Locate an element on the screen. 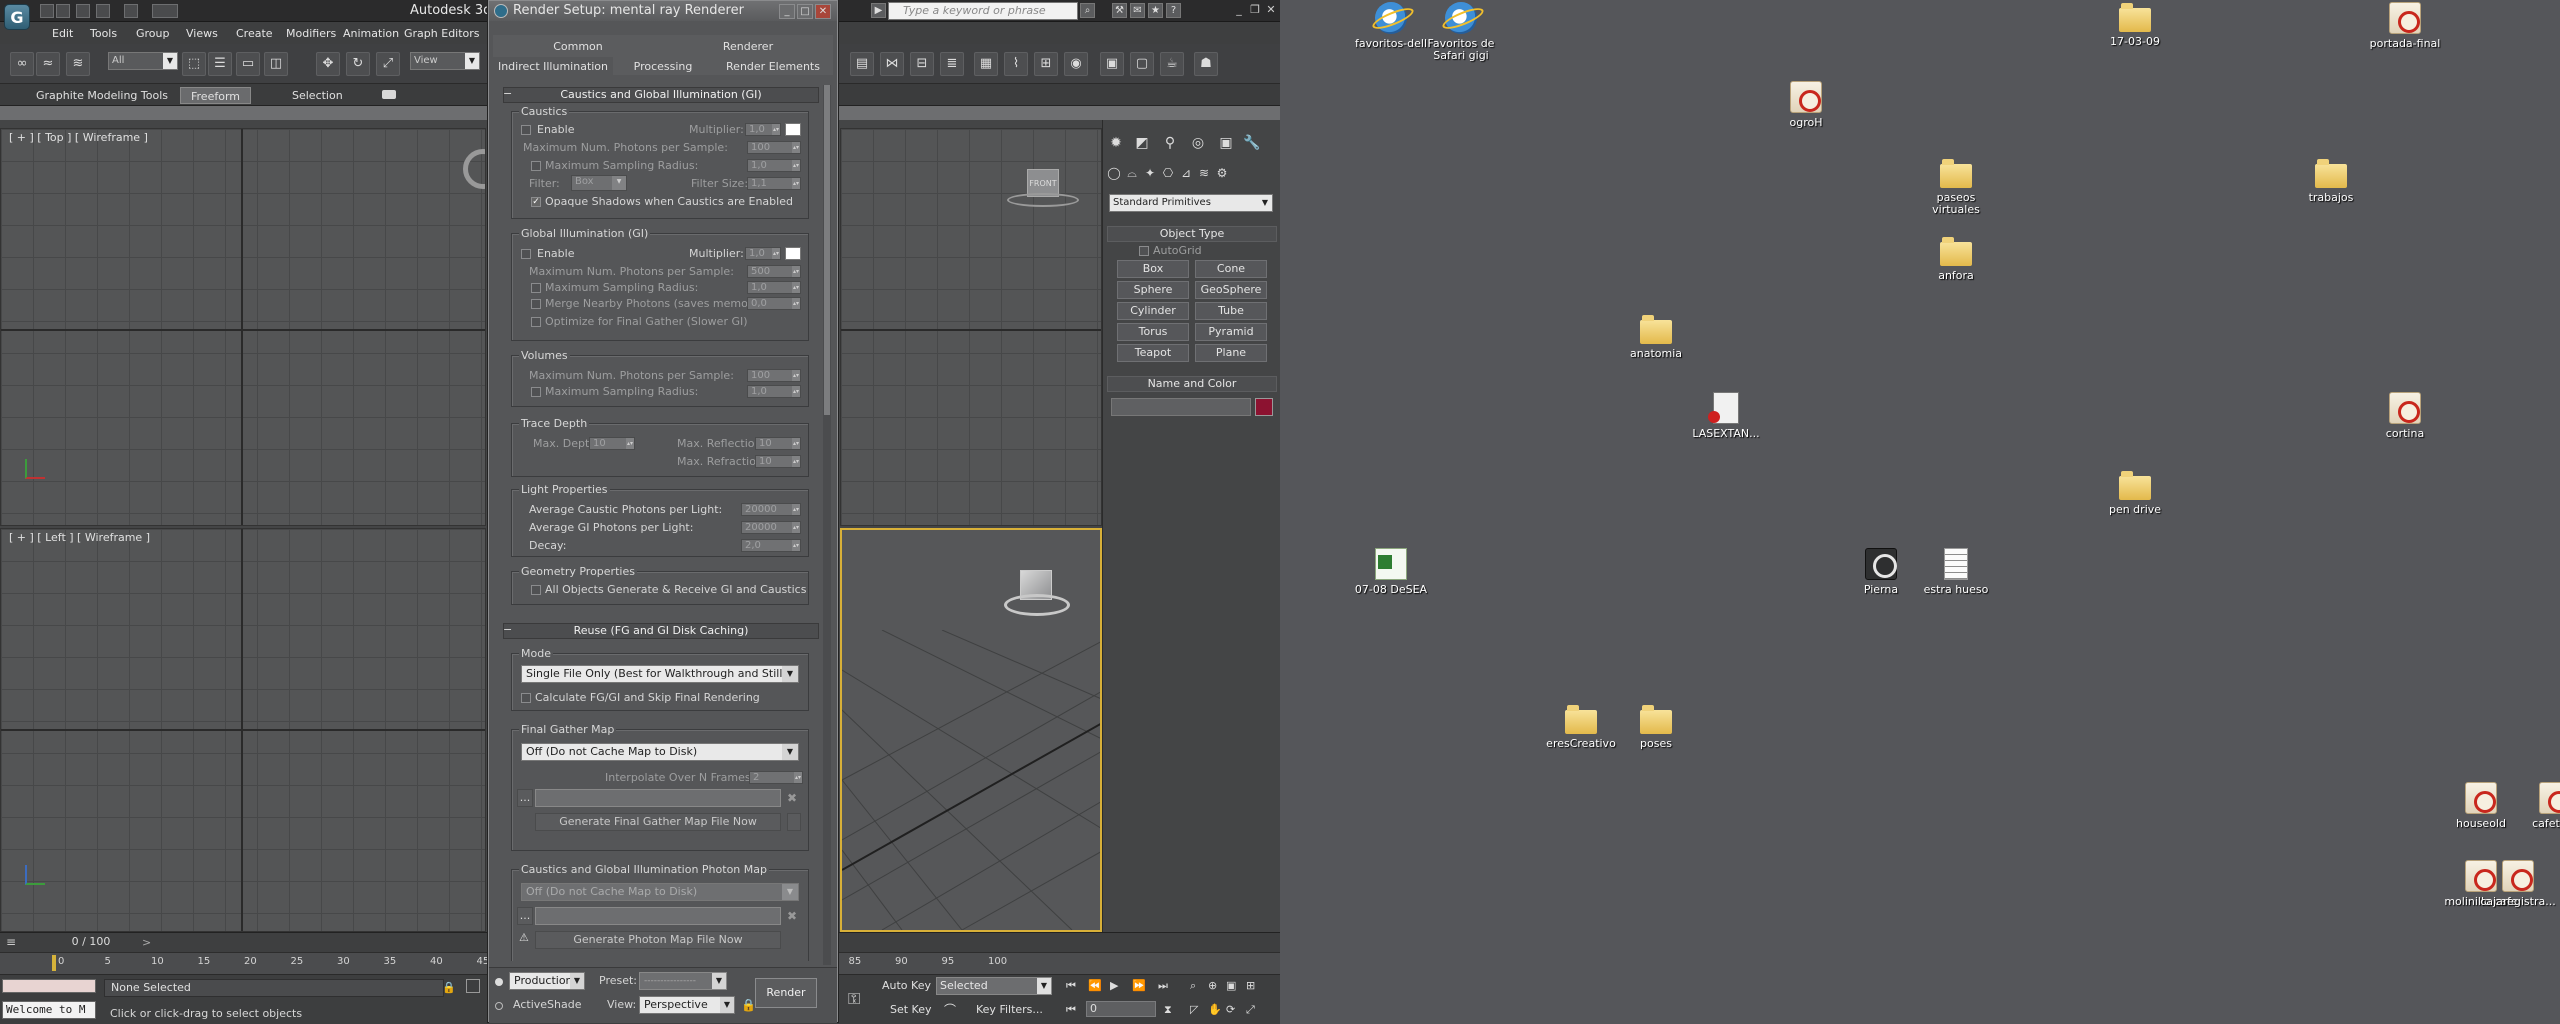 Image resolution: width=2560 pixels, height=1024 pixels. desktop-icon-anatomia: anatomia is located at coordinates (1656, 337).